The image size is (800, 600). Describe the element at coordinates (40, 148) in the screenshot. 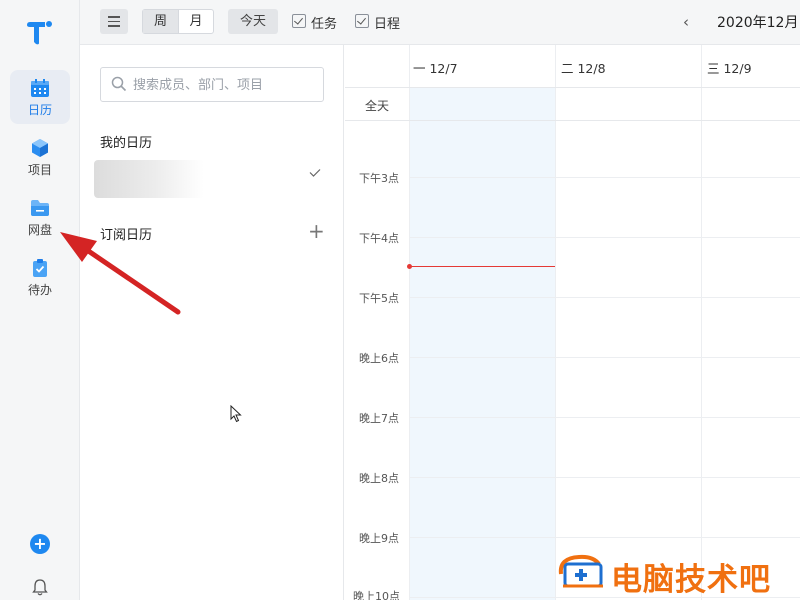

I see `project-cube-icon` at that location.